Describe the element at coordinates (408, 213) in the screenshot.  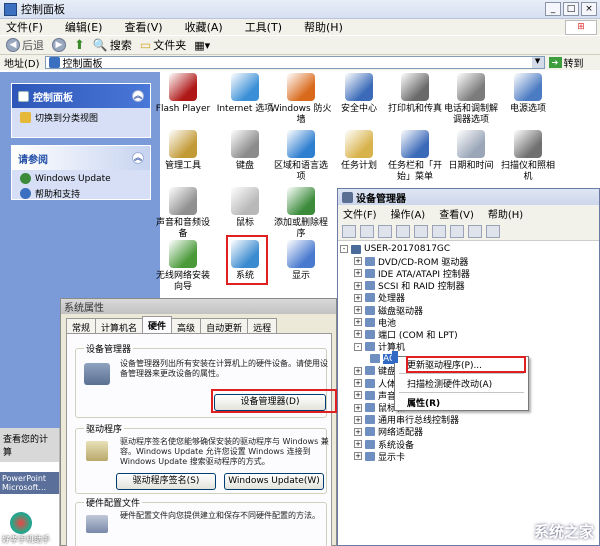
I see `dm-menu-action: 操作(A)` at that location.